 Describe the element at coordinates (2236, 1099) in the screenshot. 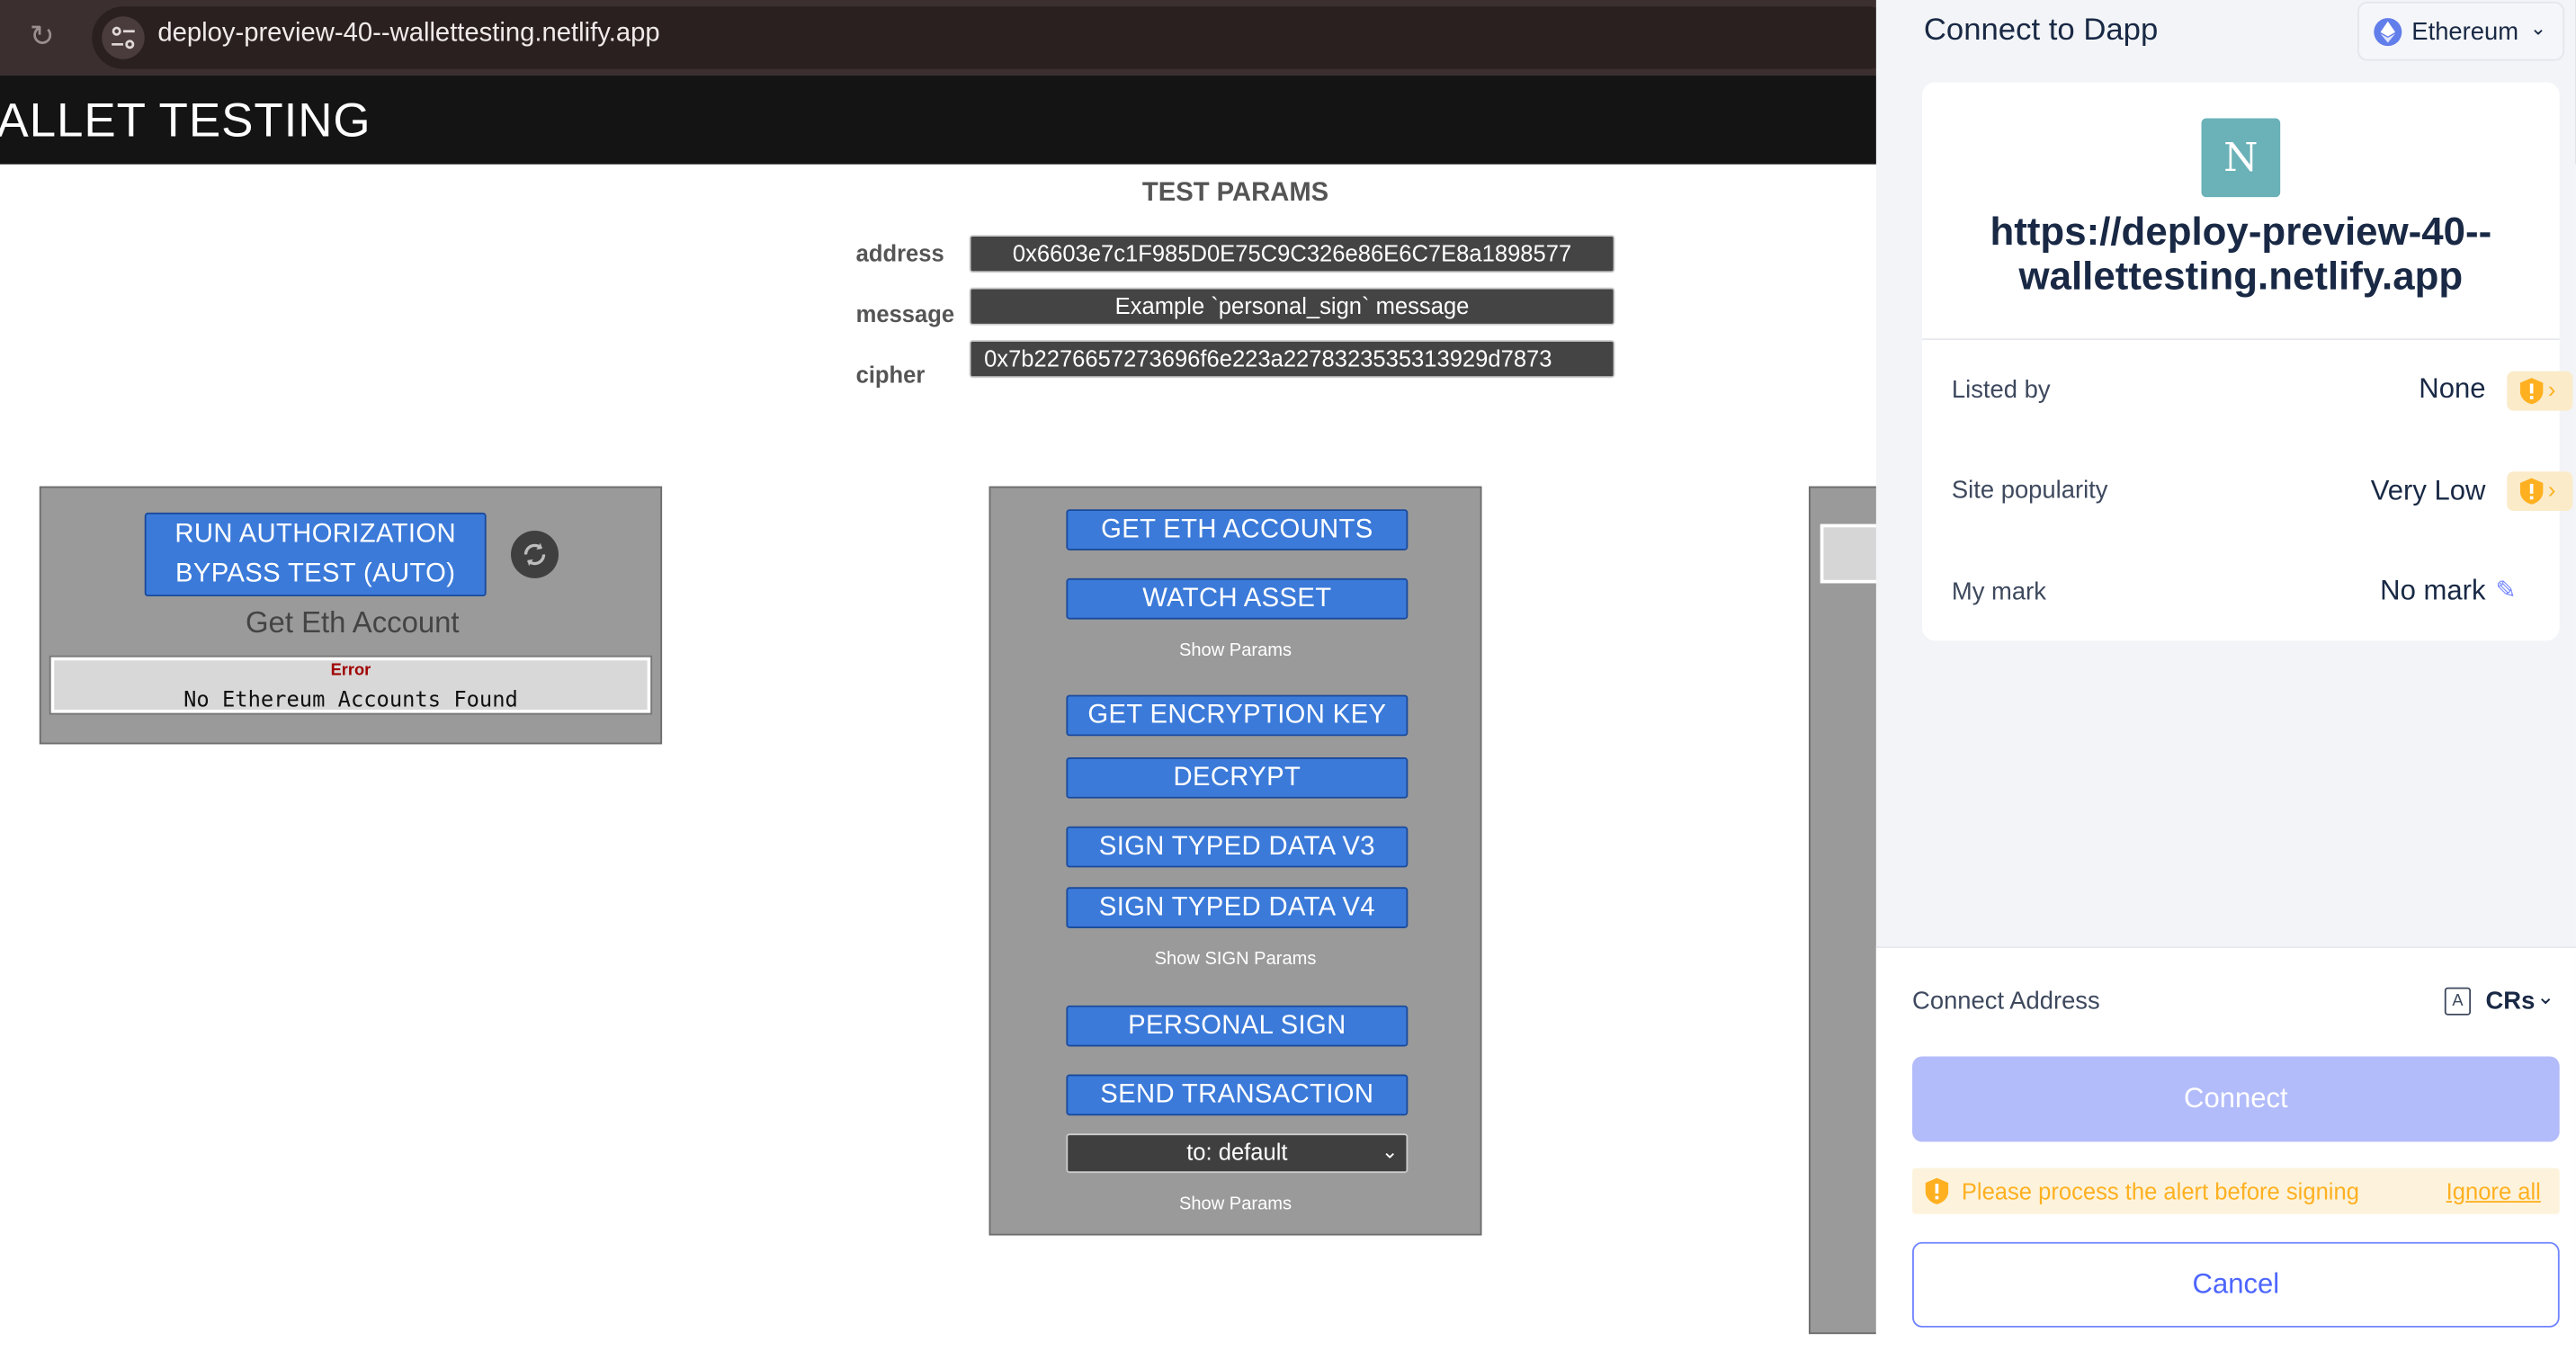

I see `connect-button: Connect` at that location.